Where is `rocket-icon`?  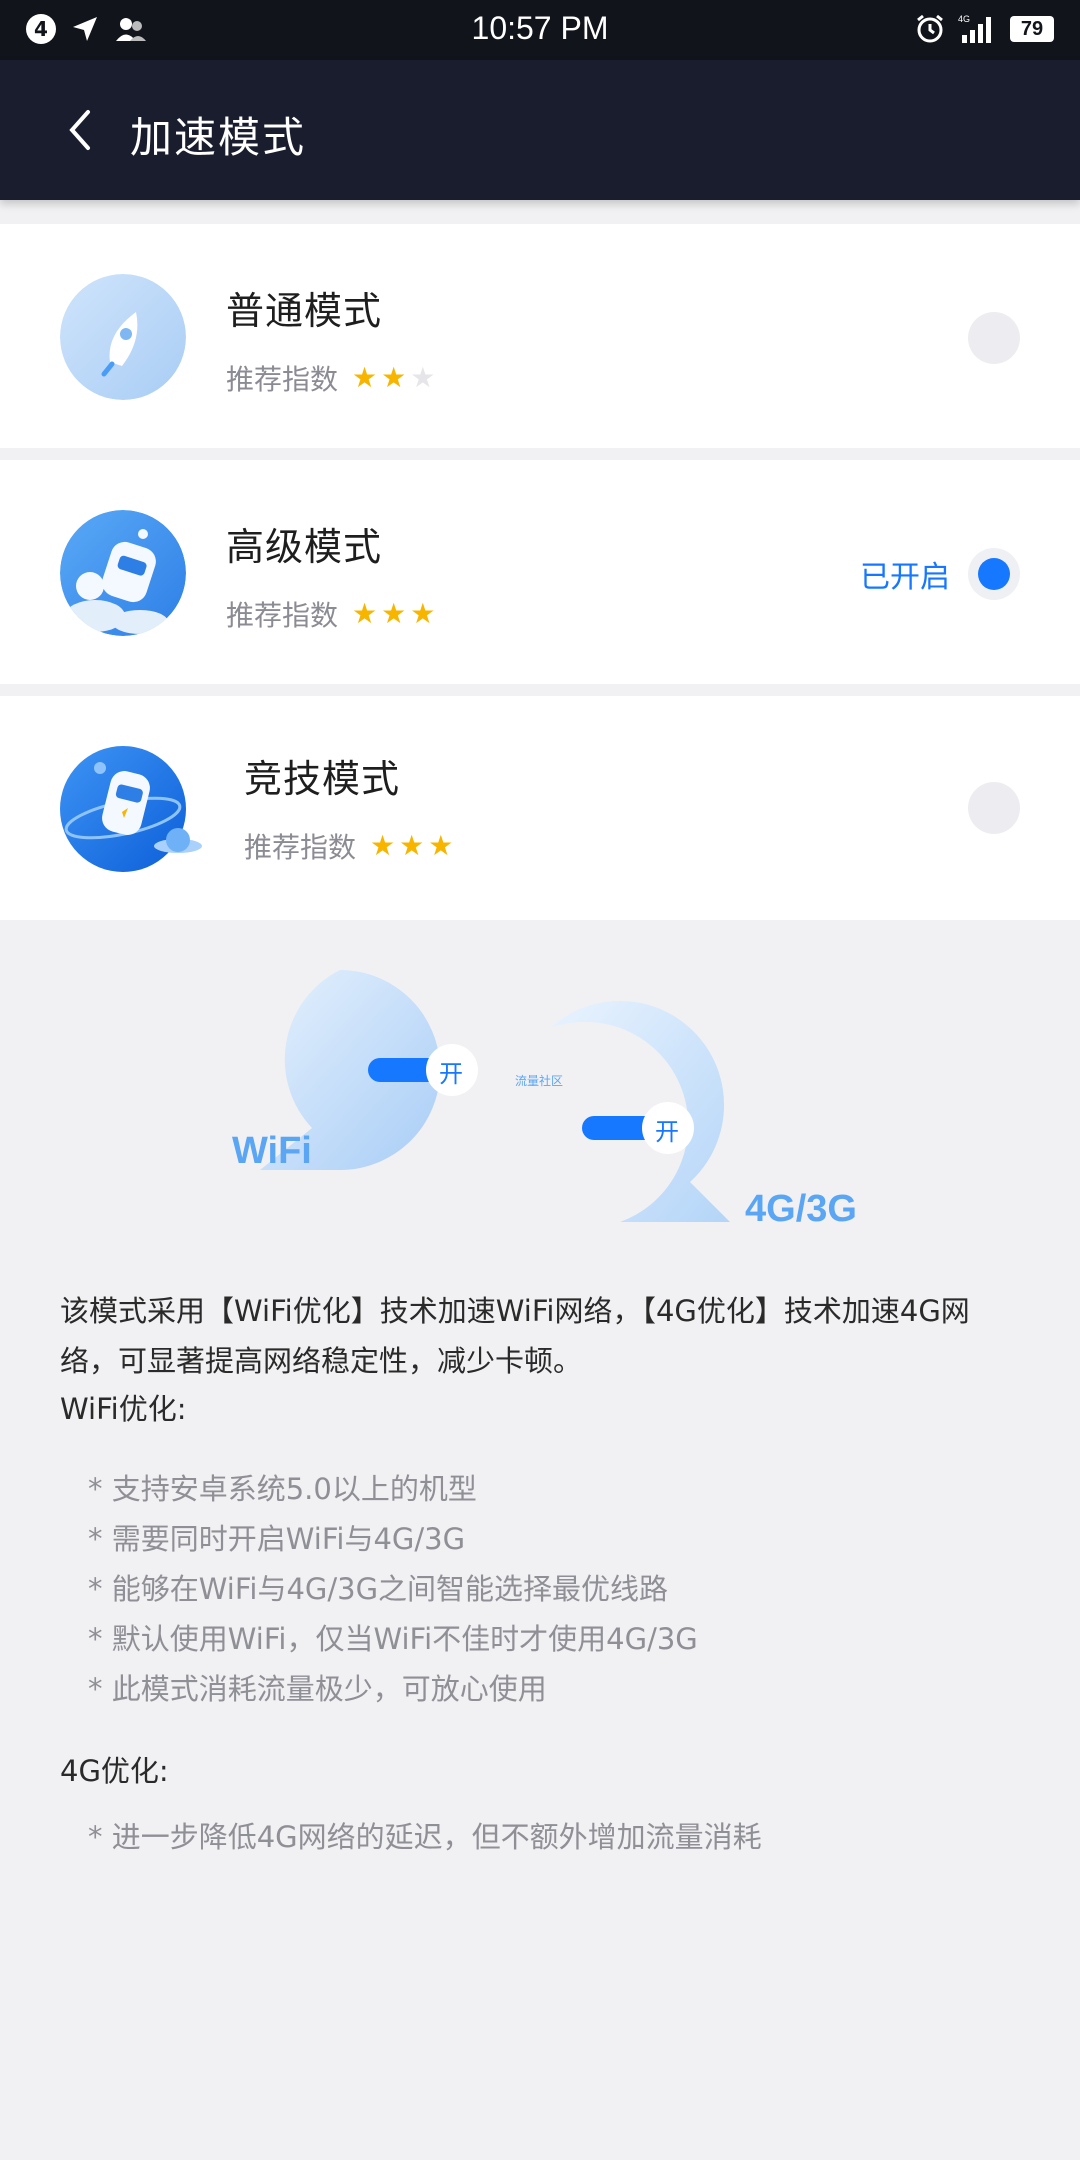 rocket-icon is located at coordinates (123, 337).